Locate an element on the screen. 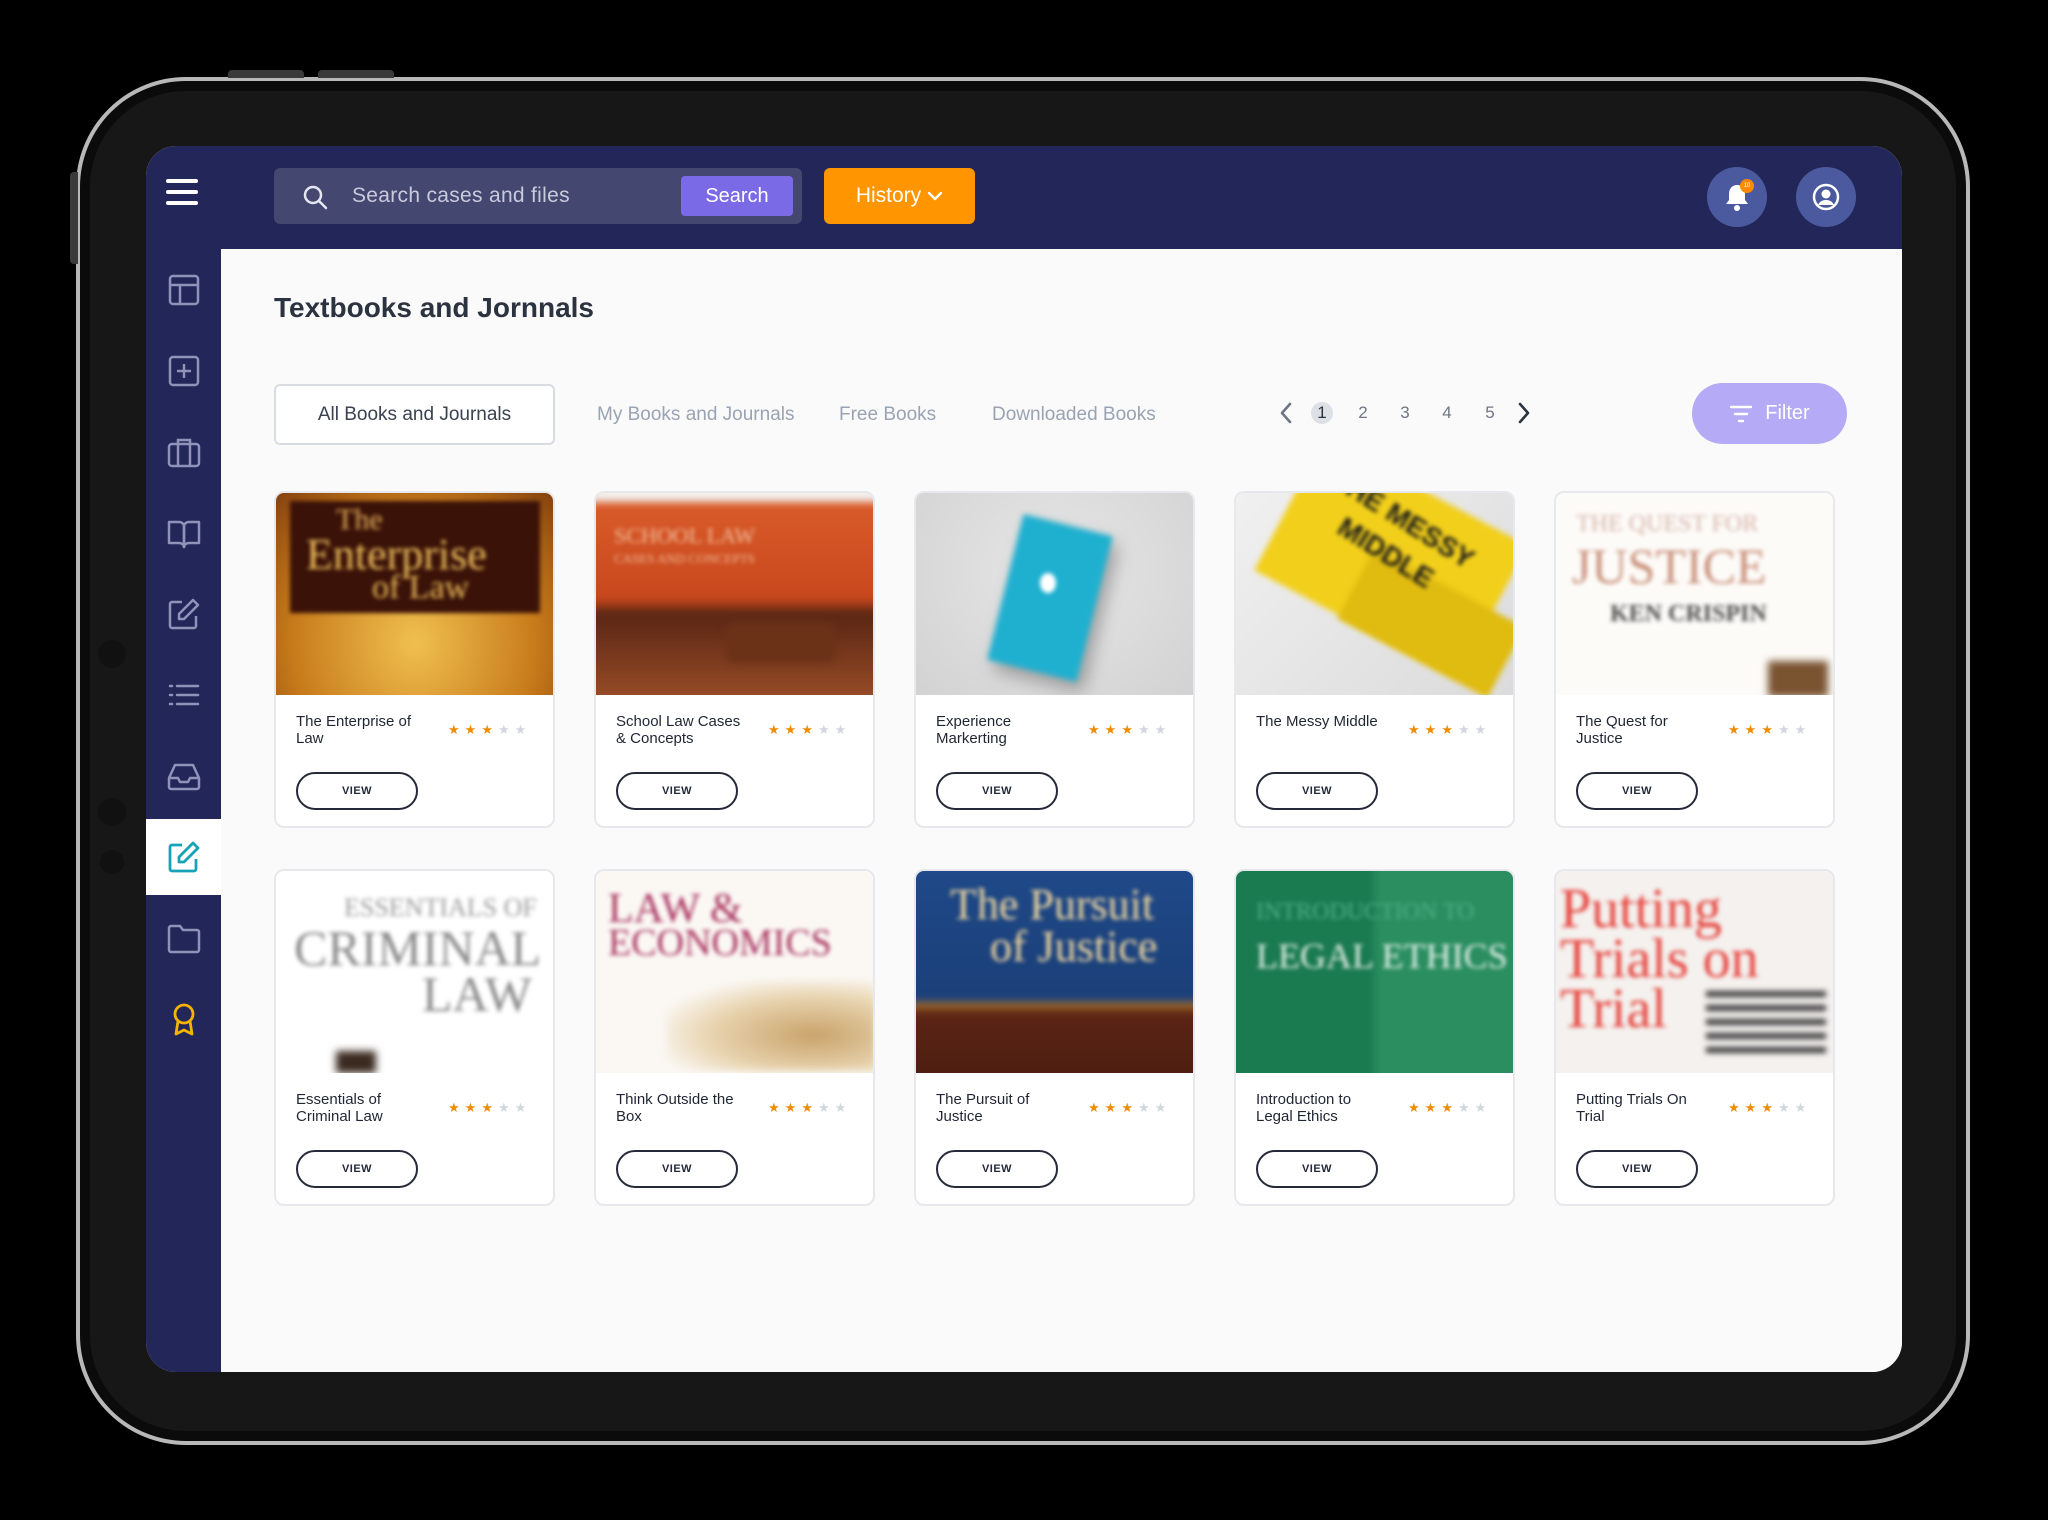 The height and width of the screenshot is (1520, 2048). tab-free-books: Free Books is located at coordinates (887, 414).